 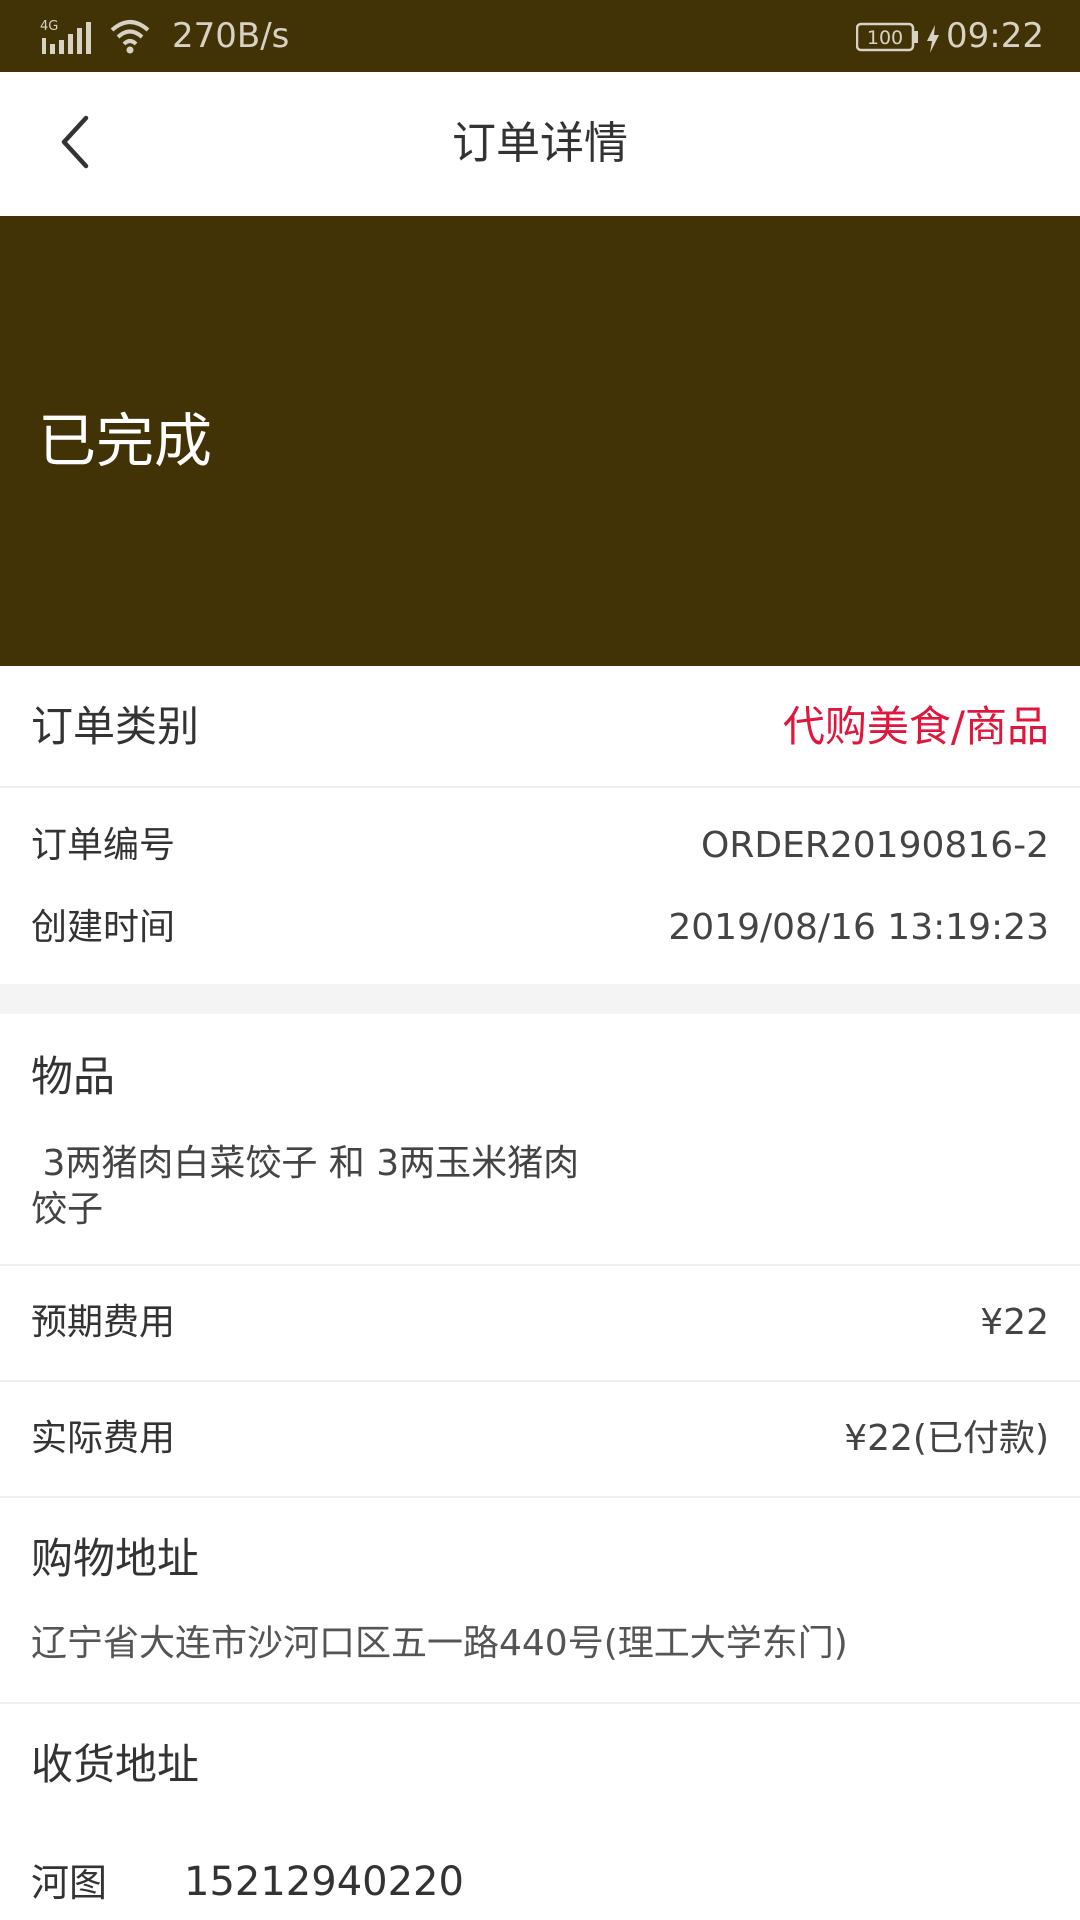 I want to click on items-line-2: 饺子, so click(x=67, y=1209).